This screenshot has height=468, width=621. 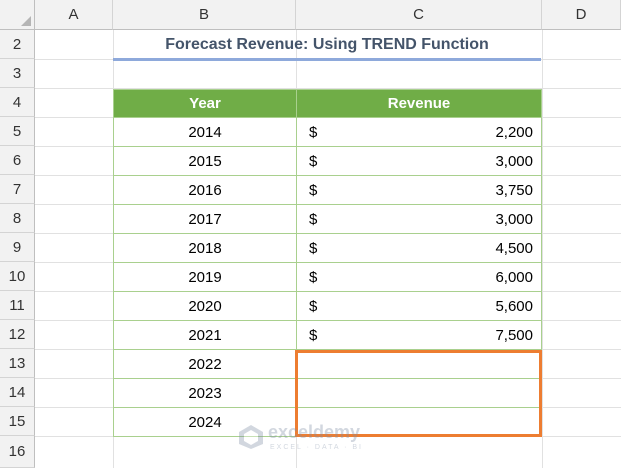 What do you see at coordinates (17, 421) in the screenshot?
I see `row-header-15: 15` at bounding box center [17, 421].